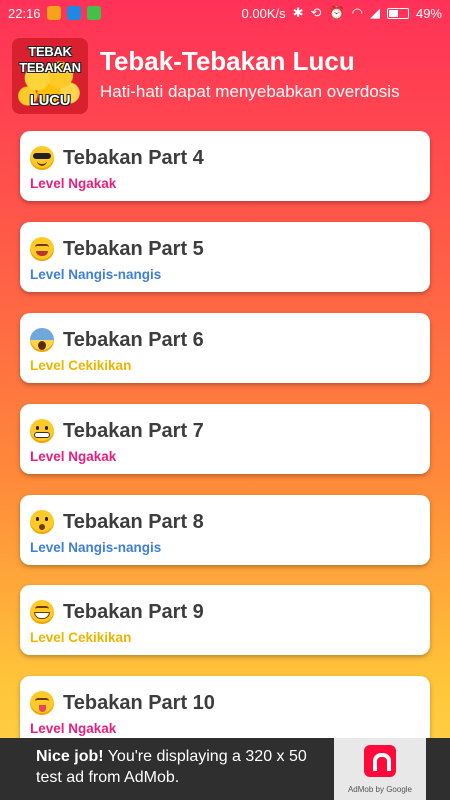  Describe the element at coordinates (225, 166) in the screenshot. I see `list-item: Tebakan Part 4 Level Ngakak` at that location.